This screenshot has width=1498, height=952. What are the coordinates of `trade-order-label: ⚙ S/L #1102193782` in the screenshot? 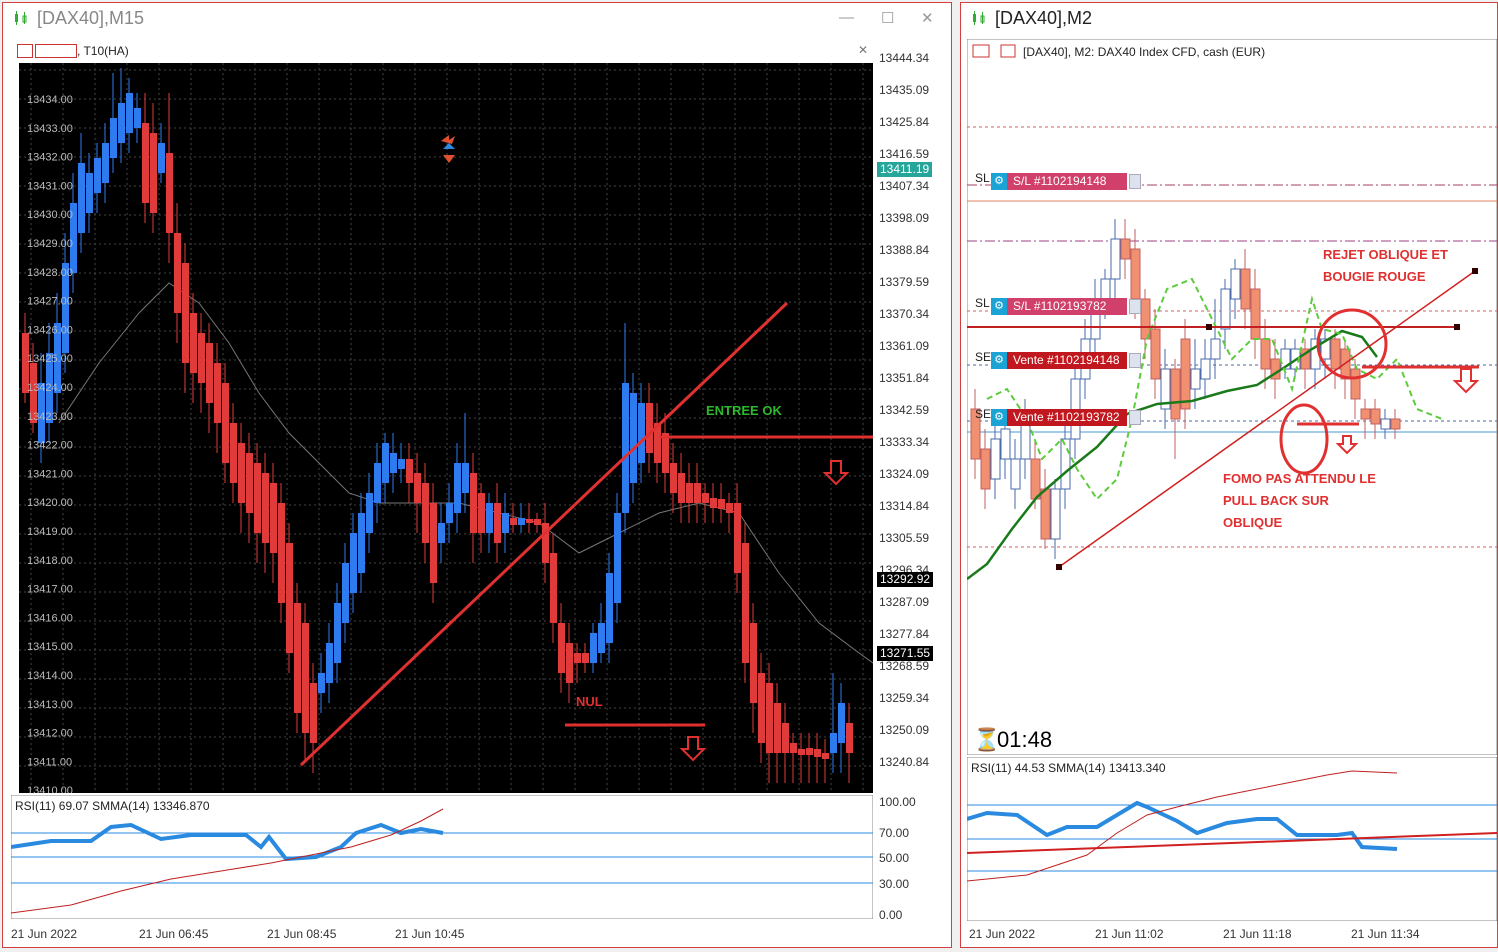 It's located at (1066, 306).